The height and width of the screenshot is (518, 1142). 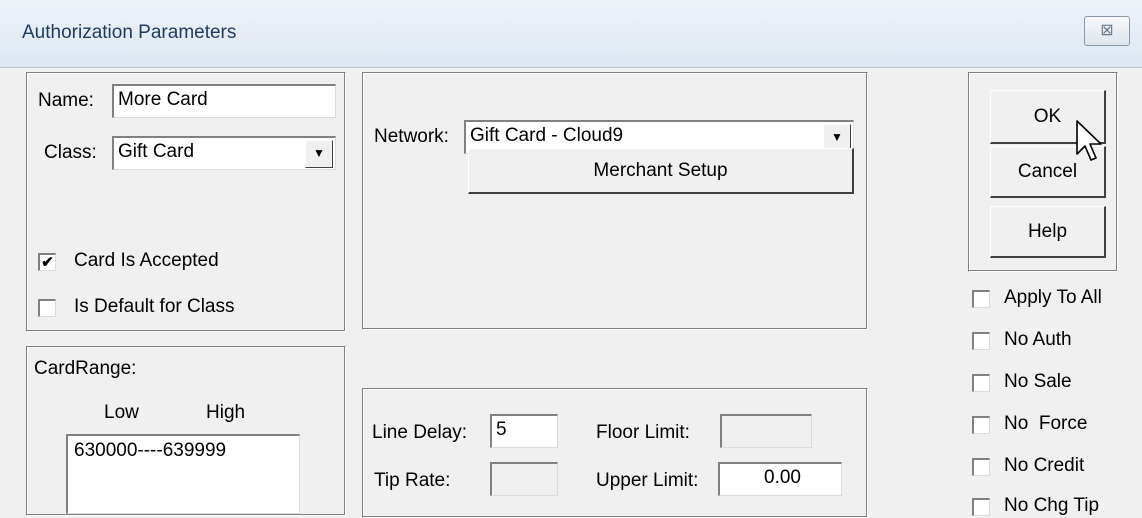 What do you see at coordinates (47, 308) in the screenshot?
I see `default-class-checkbox` at bounding box center [47, 308].